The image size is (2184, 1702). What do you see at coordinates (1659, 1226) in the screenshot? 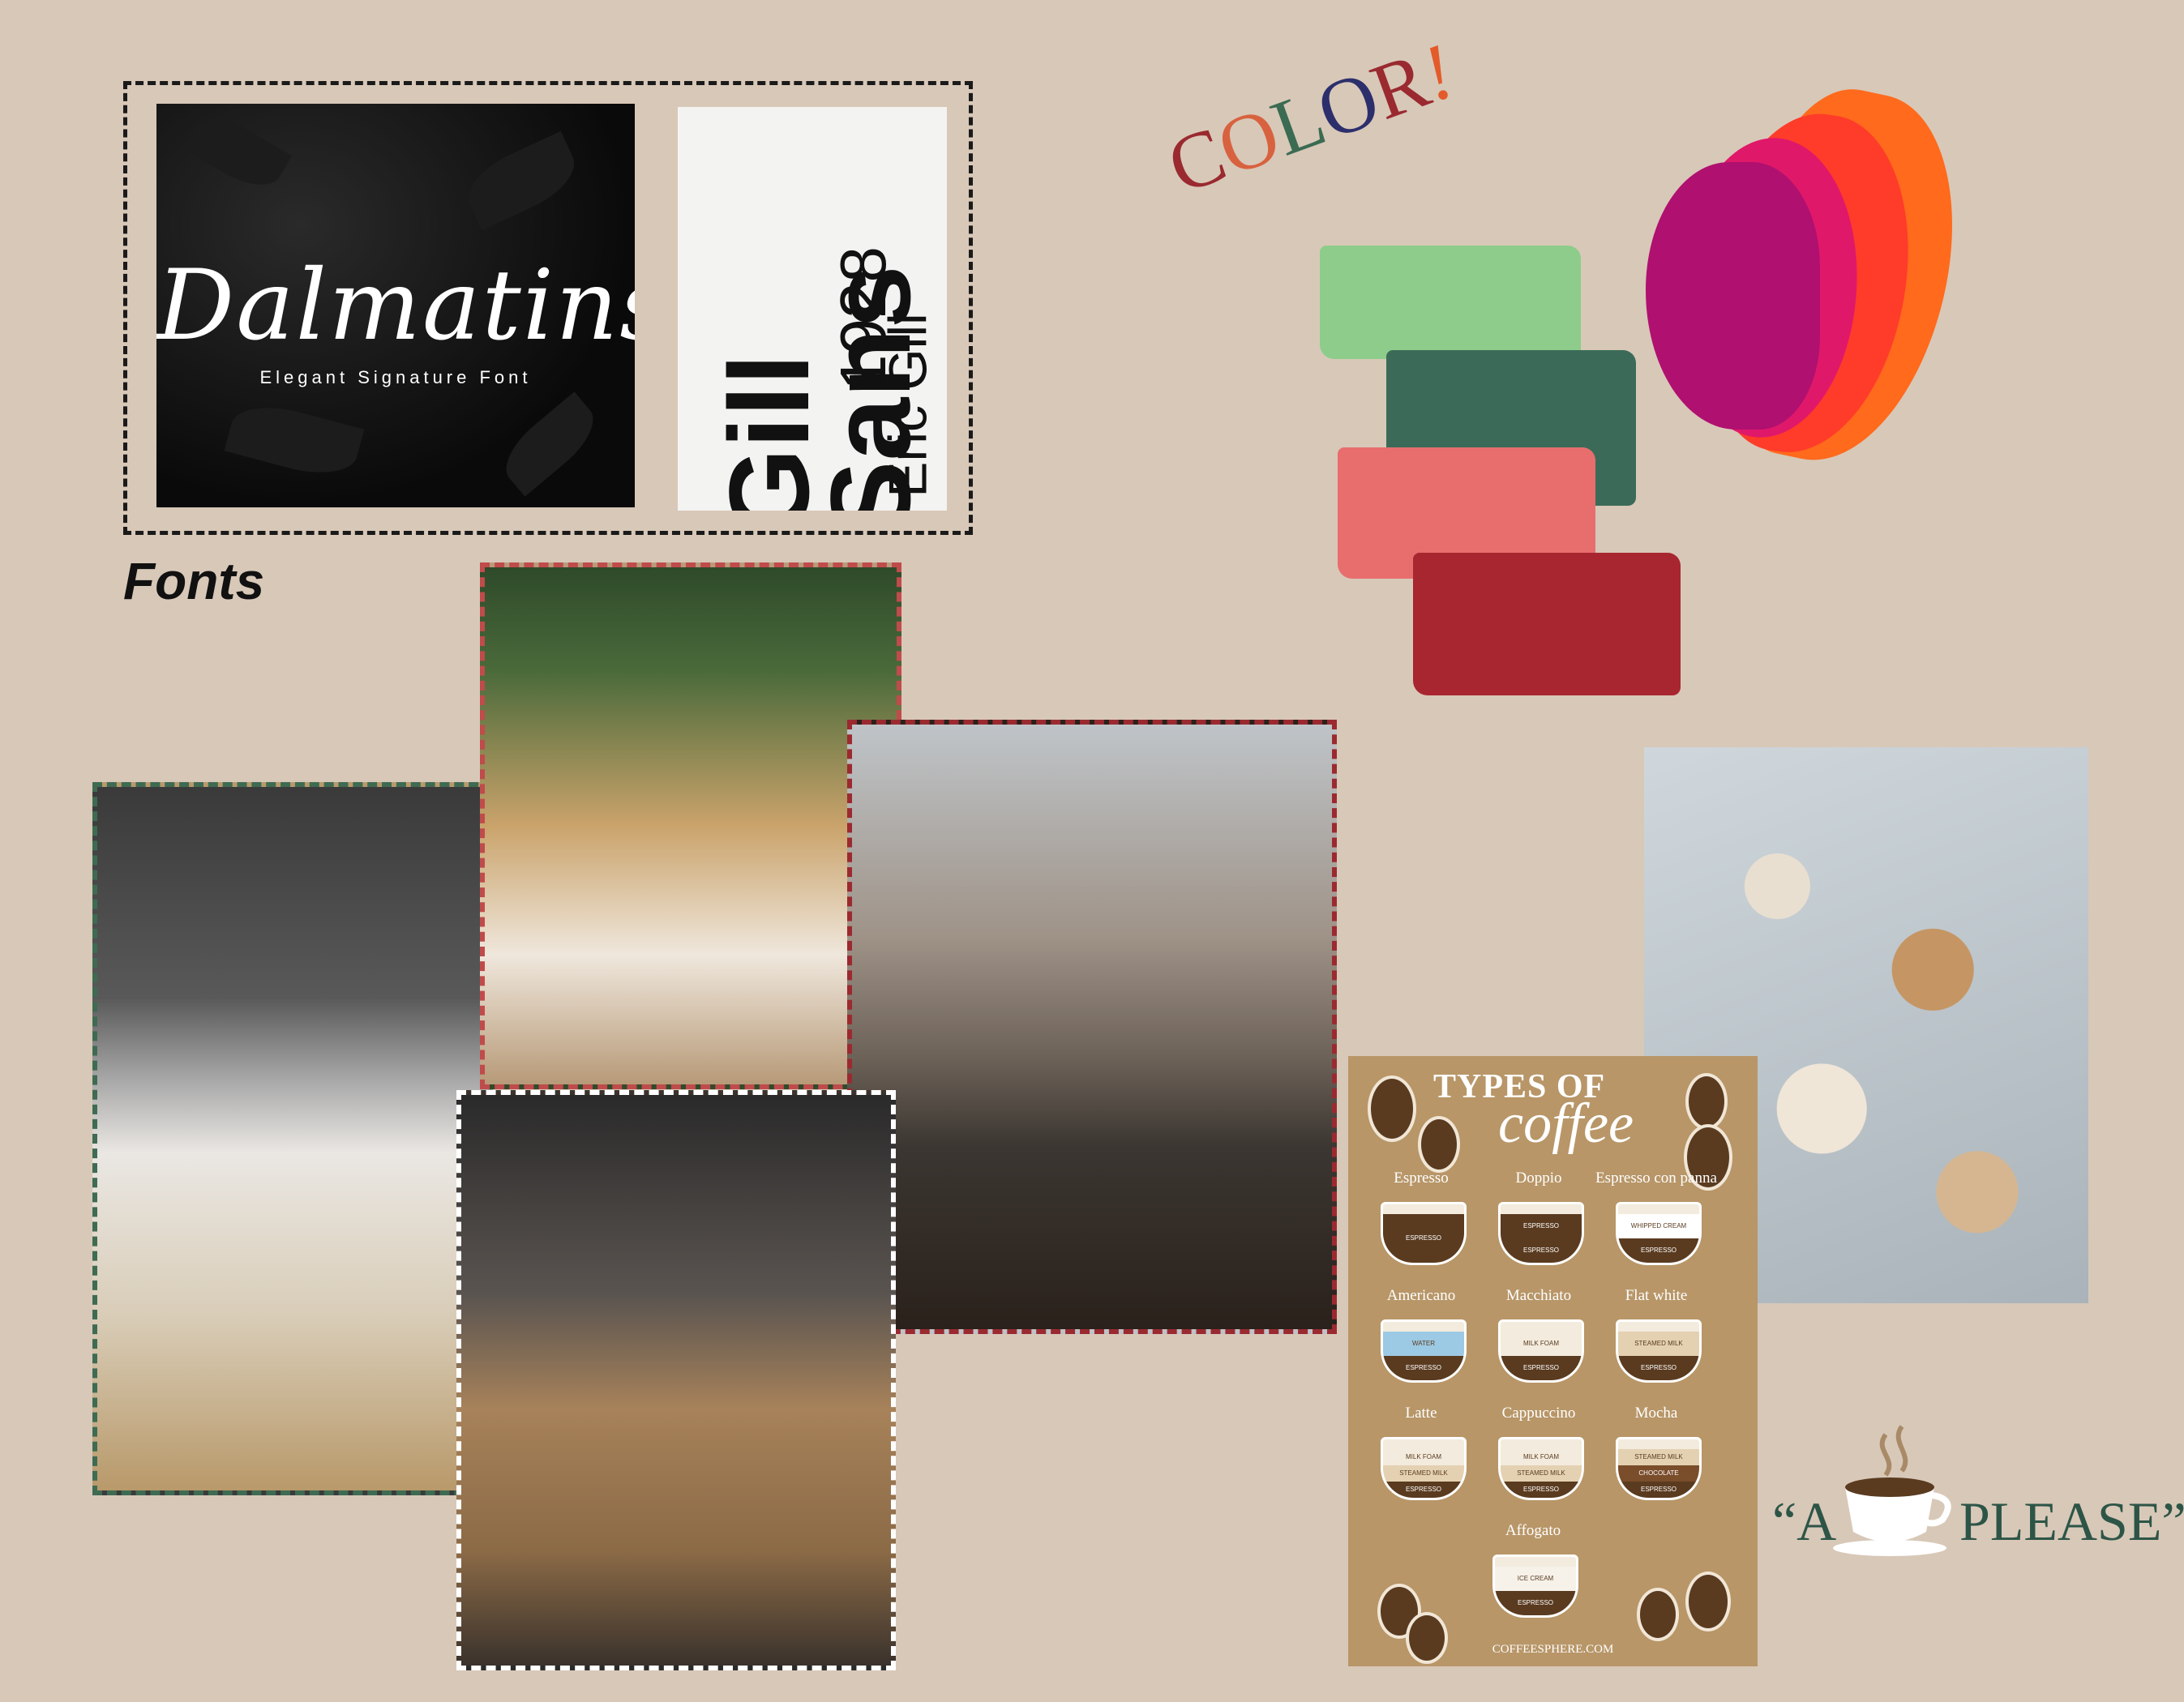
I see `poster-cup-layer: WHIPPED CREAM` at bounding box center [1659, 1226].